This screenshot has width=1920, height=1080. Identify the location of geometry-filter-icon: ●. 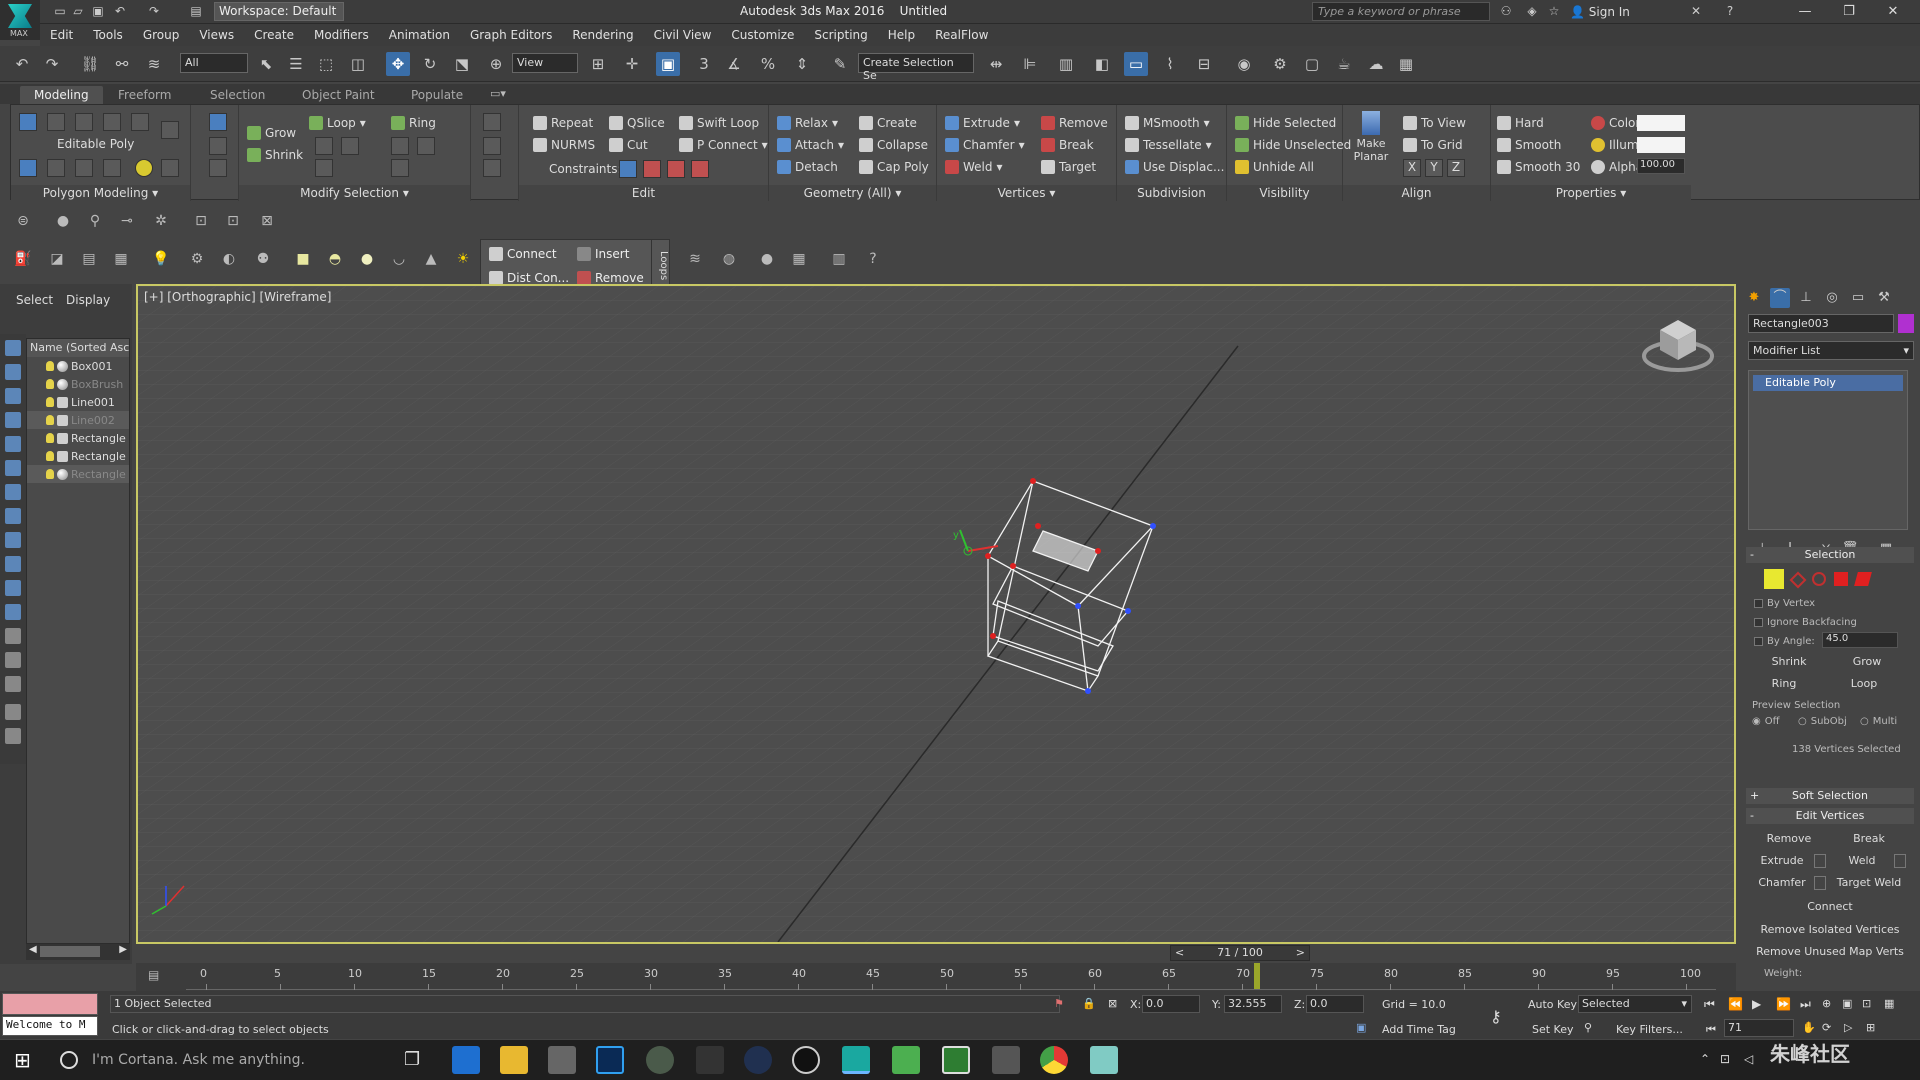
(63, 223).